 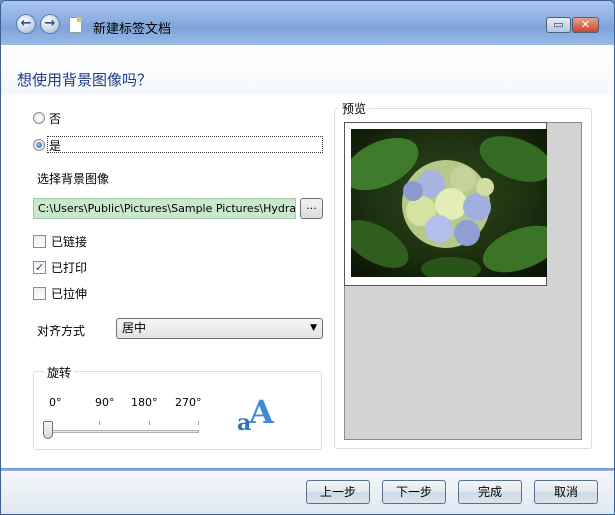 I want to click on cancel-button: 取消, so click(x=566, y=492).